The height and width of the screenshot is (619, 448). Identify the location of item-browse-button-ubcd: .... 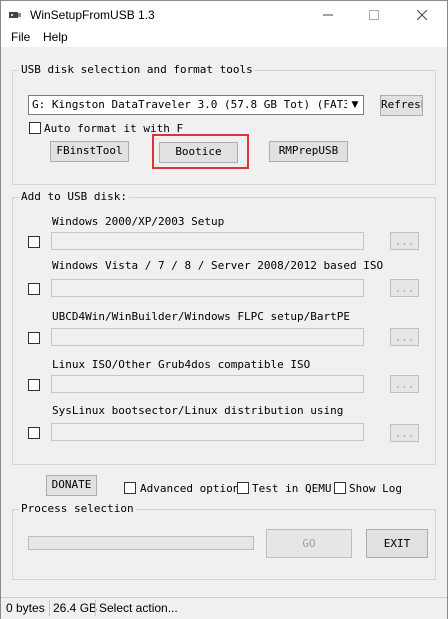
(404, 337).